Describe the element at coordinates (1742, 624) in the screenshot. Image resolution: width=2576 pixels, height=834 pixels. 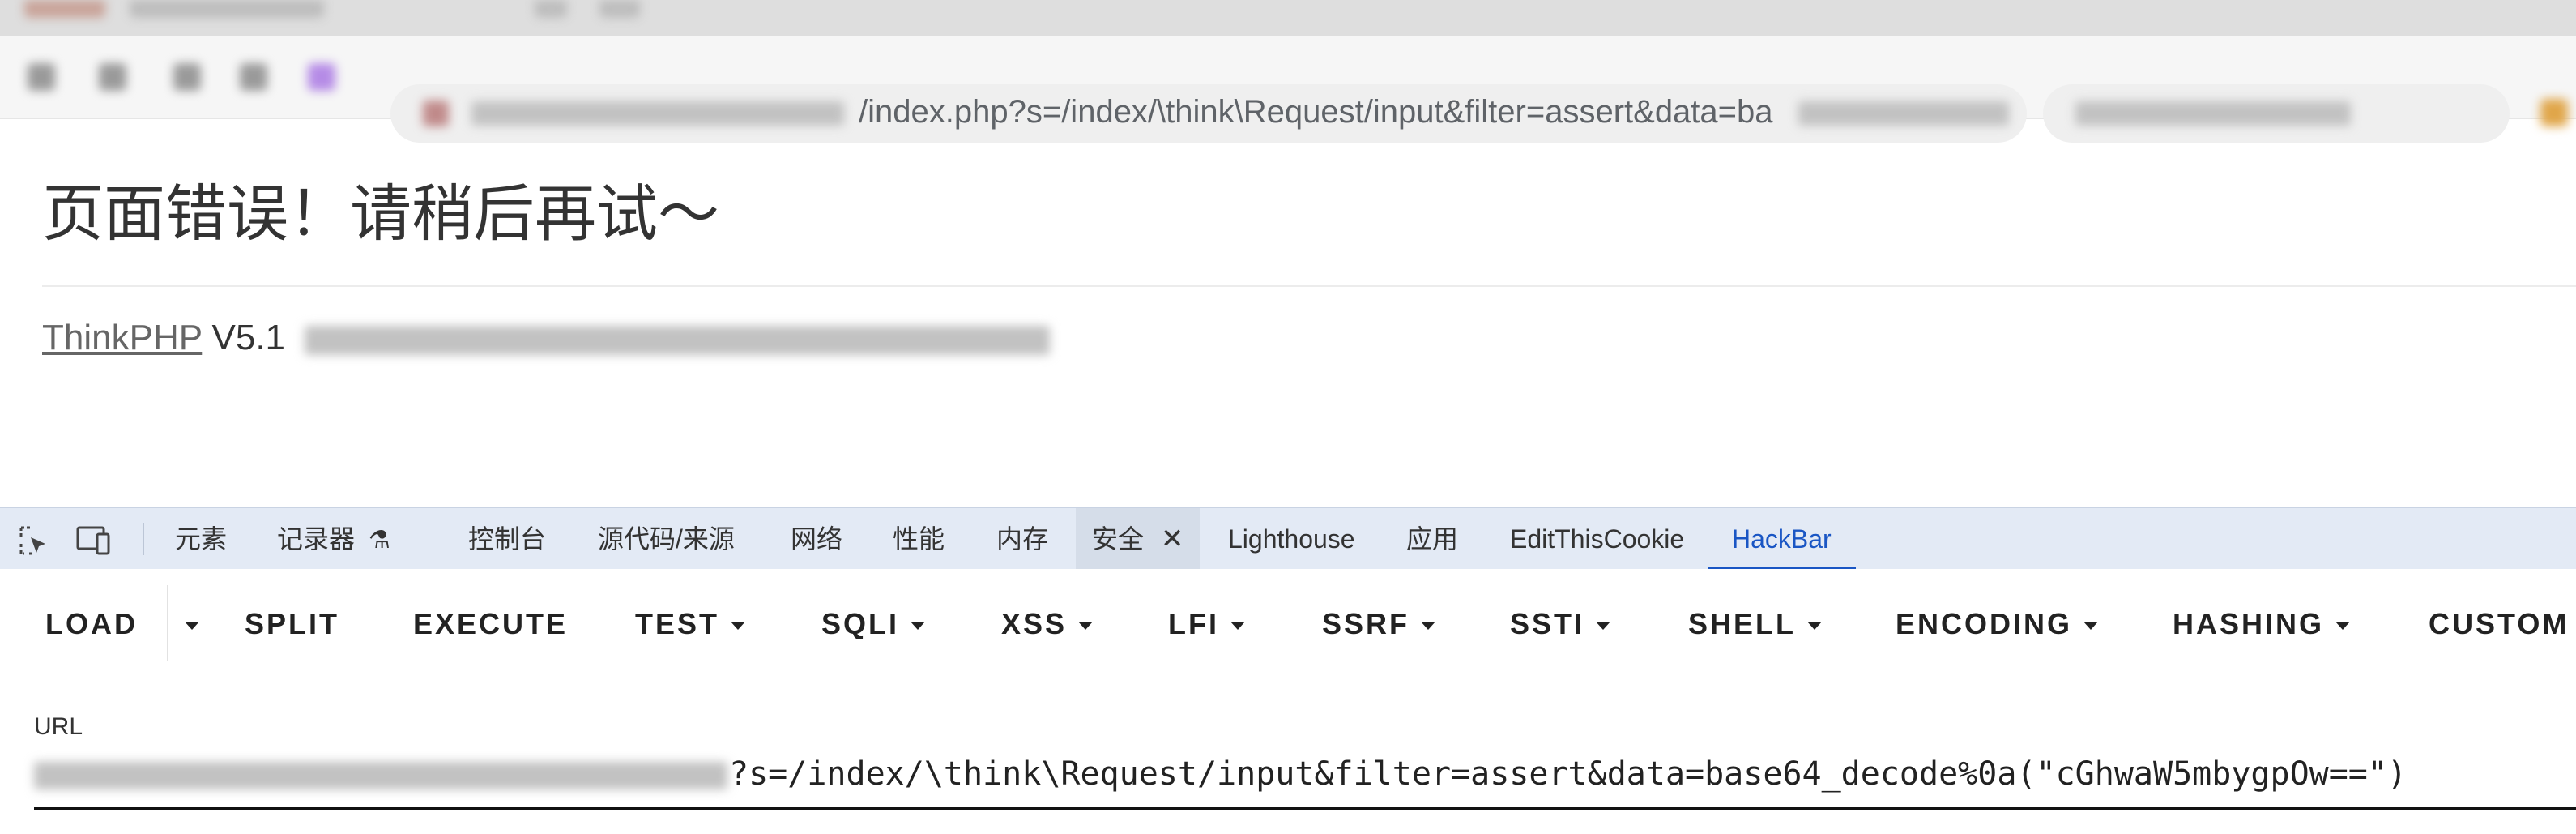
I see `shell-menu-label: SHELL` at that location.